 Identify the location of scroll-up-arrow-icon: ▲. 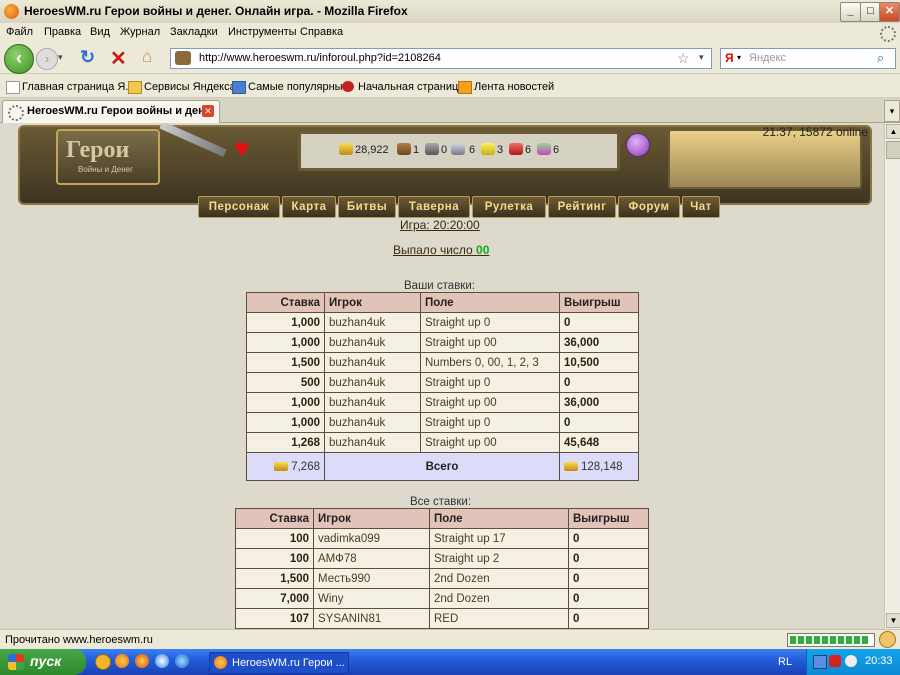
(893, 131).